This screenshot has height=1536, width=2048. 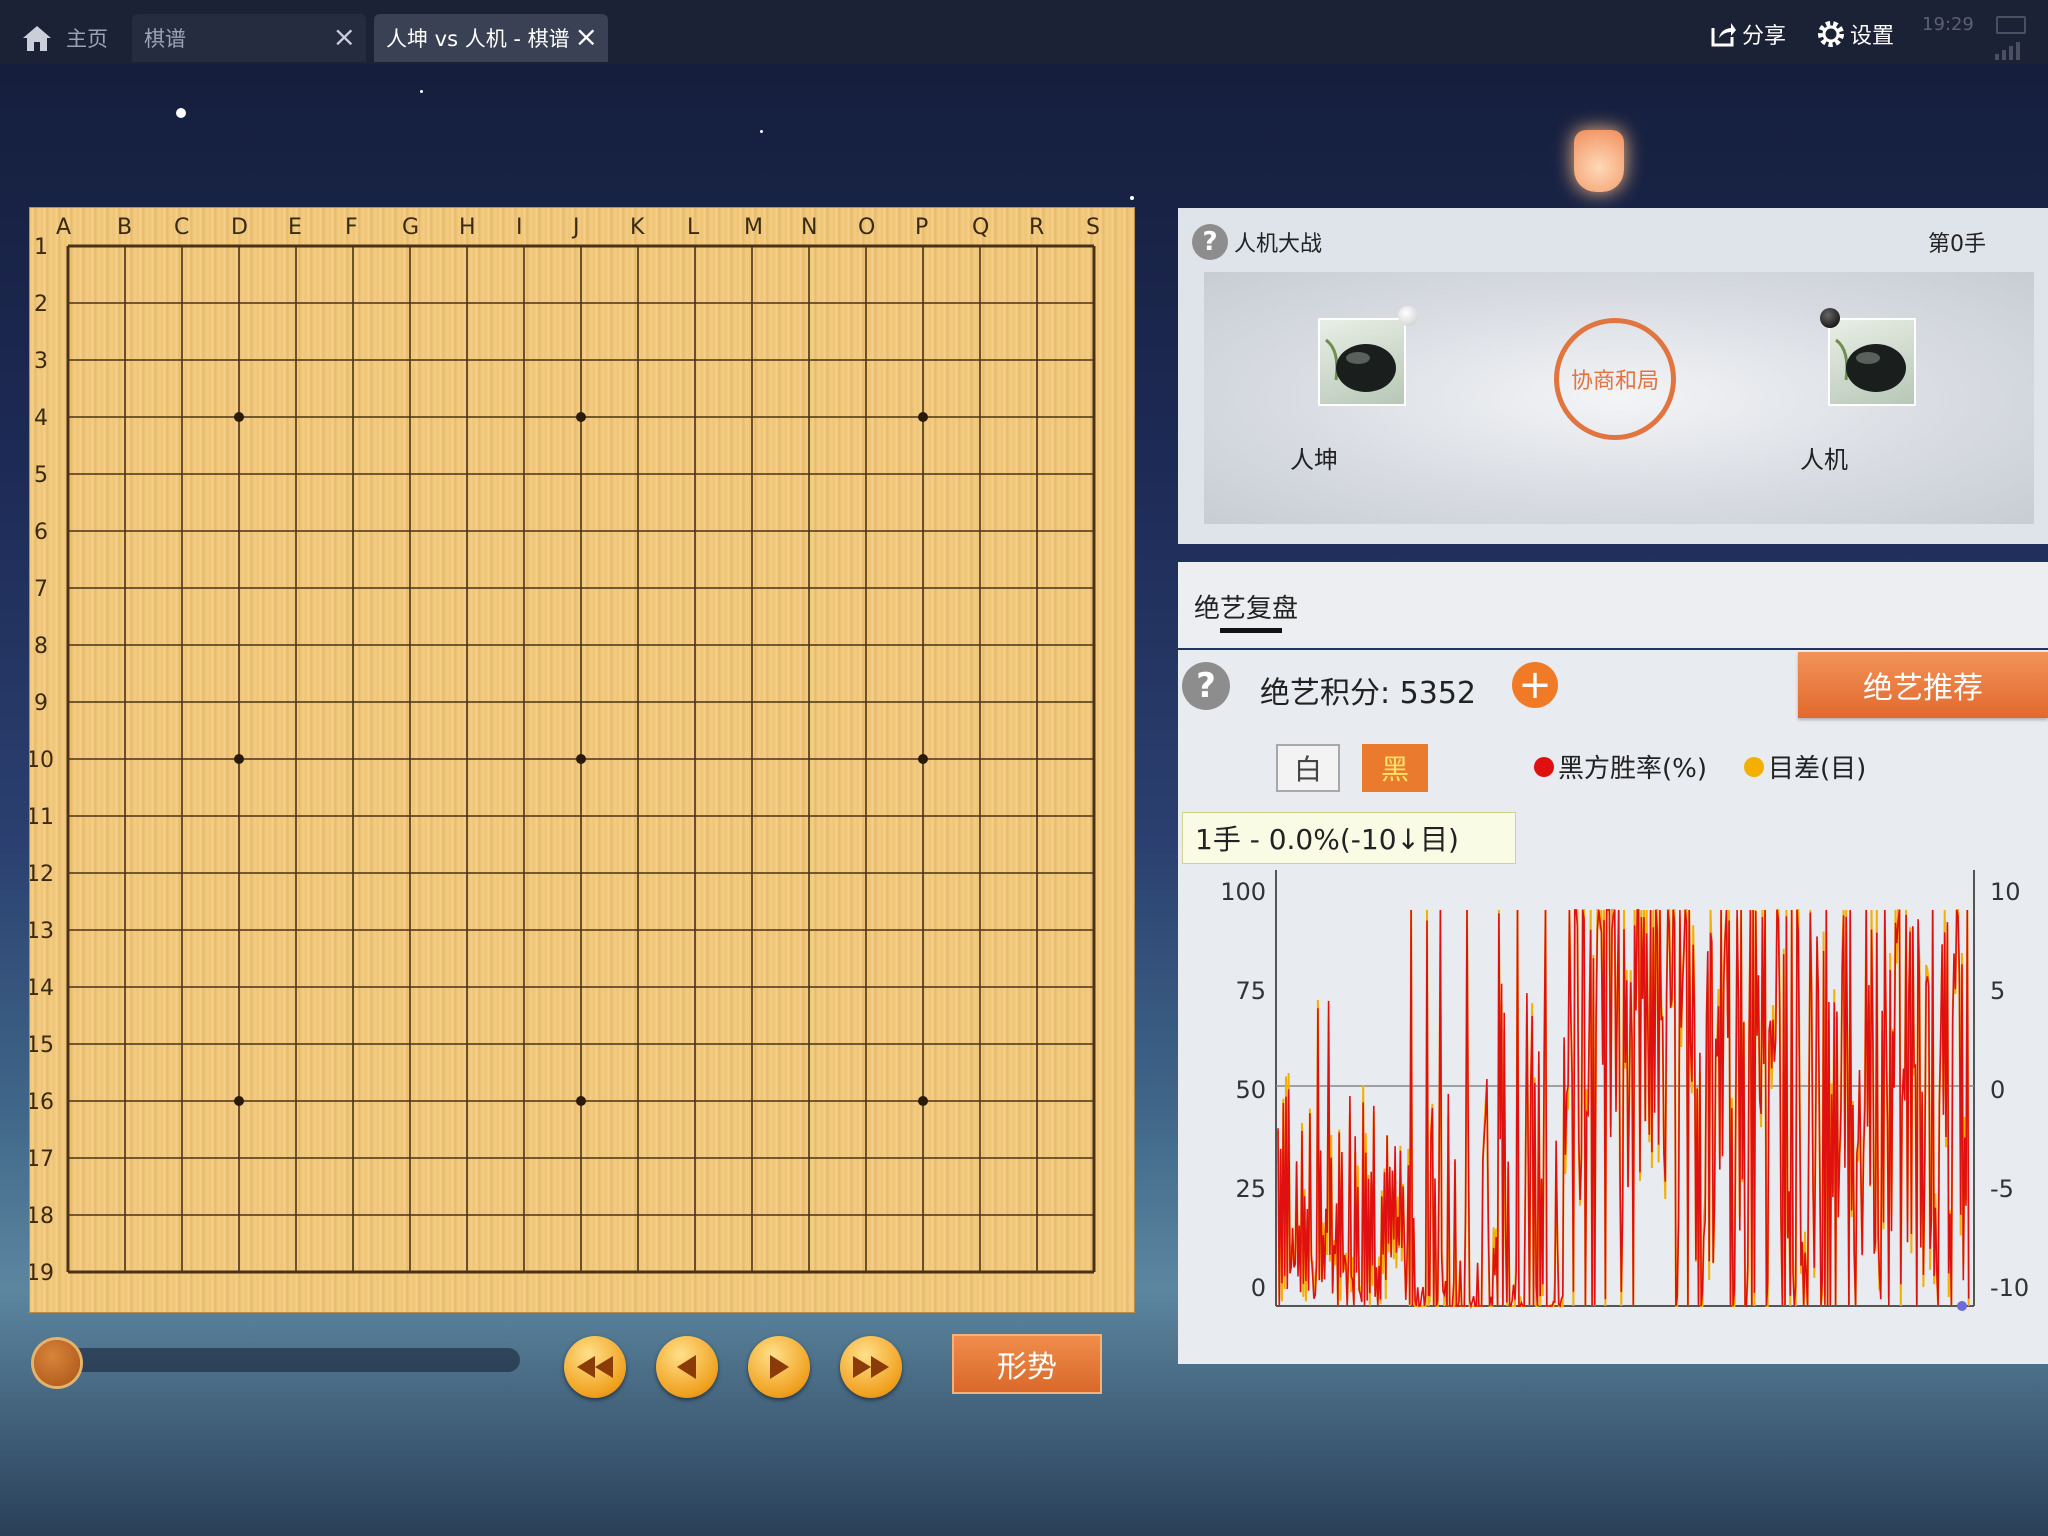 What do you see at coordinates (753, 227) in the screenshot?
I see `column-label: M` at bounding box center [753, 227].